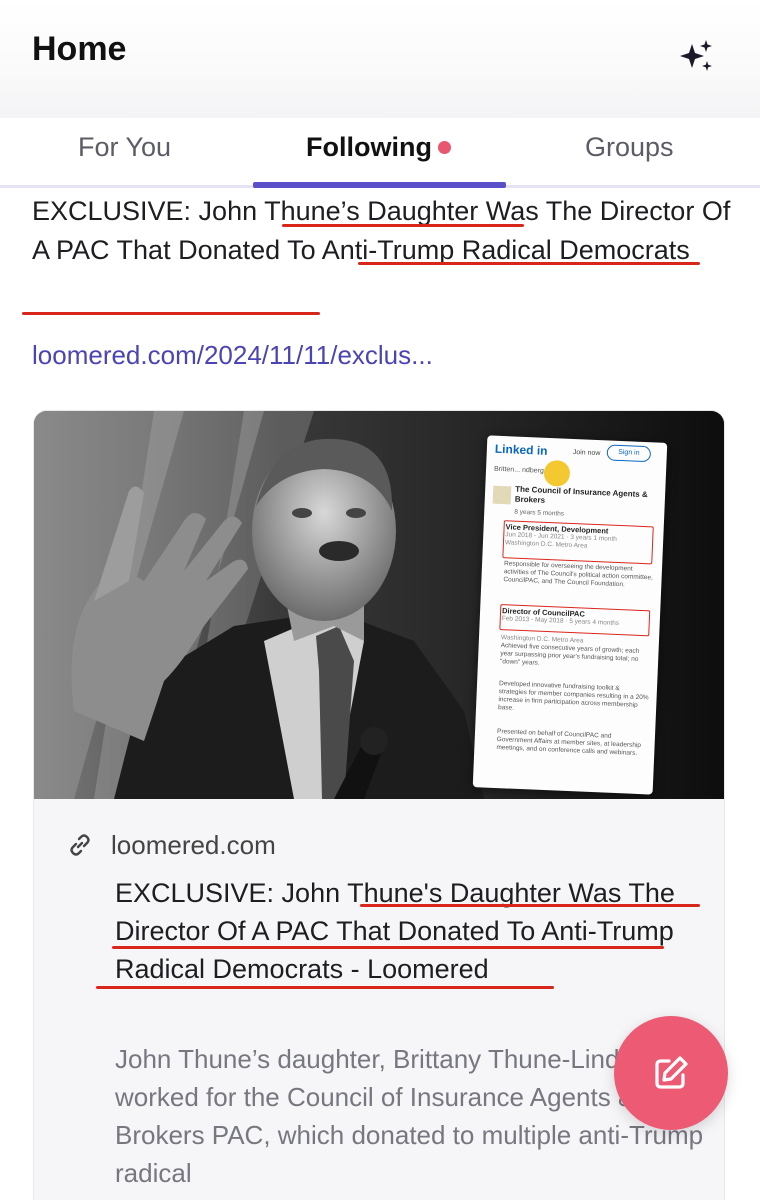 This screenshot has width=760, height=1200. I want to click on edit-icon, so click(671, 1072).